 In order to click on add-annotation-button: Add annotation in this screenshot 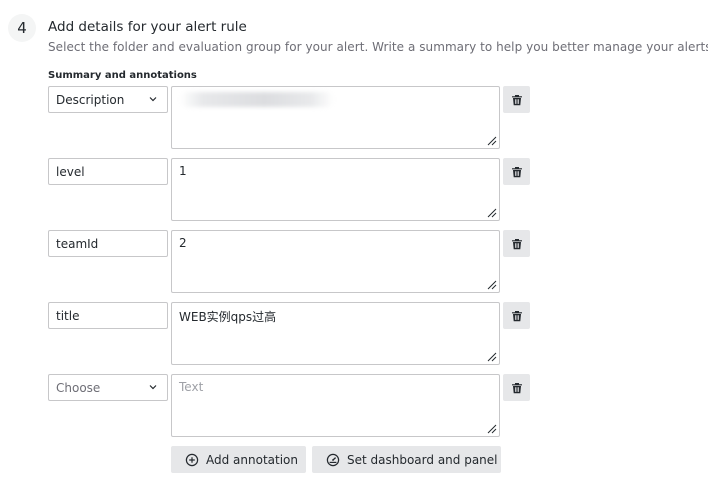, I will do `click(238, 459)`.